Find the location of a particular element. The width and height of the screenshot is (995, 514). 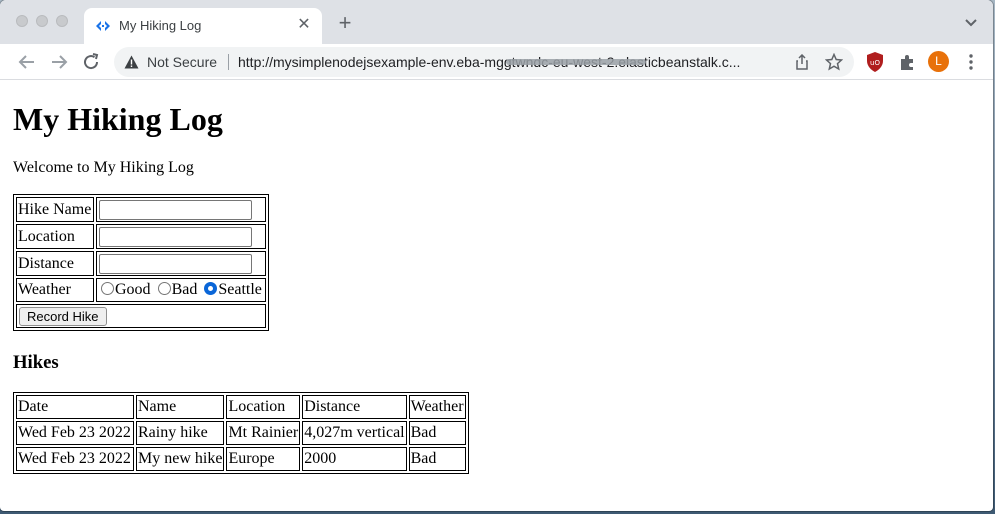

svg-text: uO is located at coordinates (875, 63).